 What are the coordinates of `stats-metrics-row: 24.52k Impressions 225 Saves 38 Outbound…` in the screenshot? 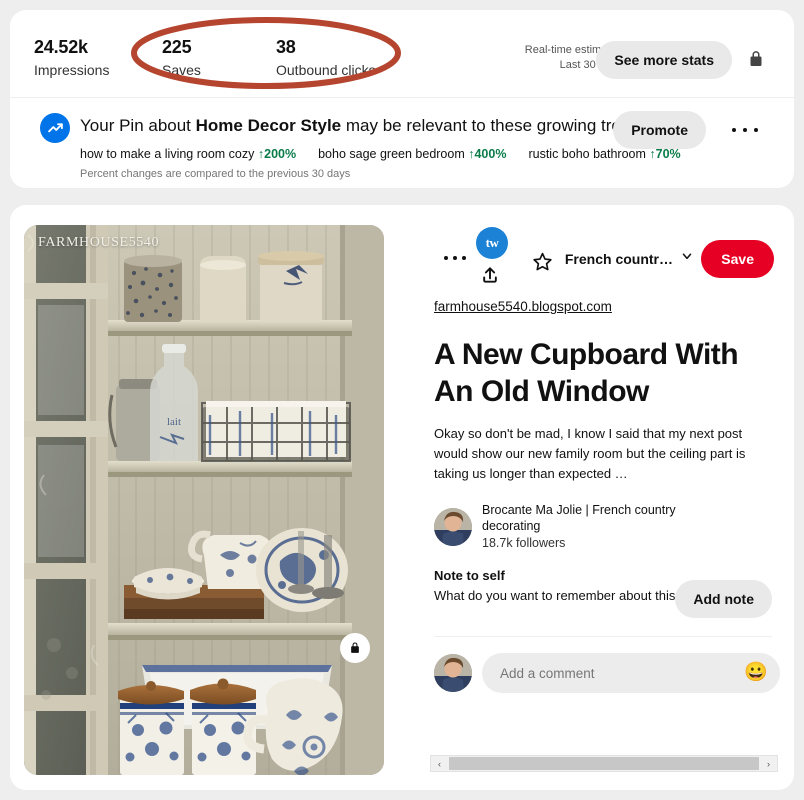 It's located at (402, 54).